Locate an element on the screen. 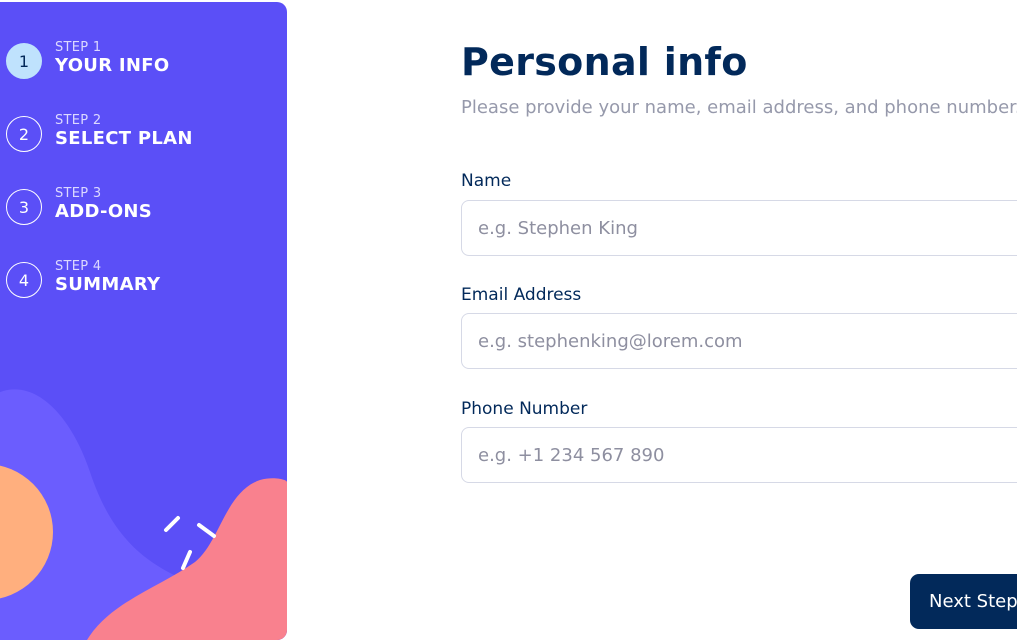 The width and height of the screenshot is (1017, 643). next-step-button: Next Step is located at coordinates (963, 601).